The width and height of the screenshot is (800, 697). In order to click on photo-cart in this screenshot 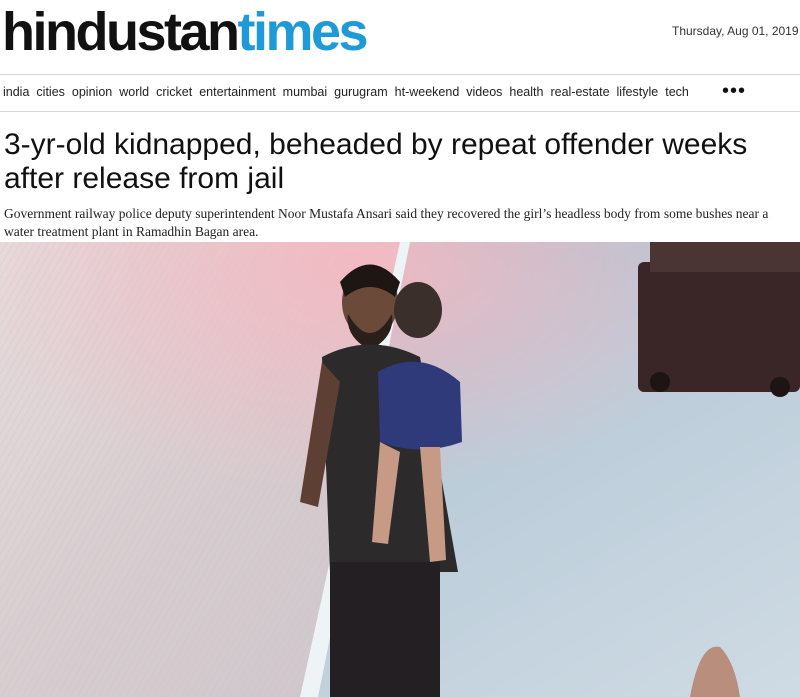, I will do `click(719, 319)`.